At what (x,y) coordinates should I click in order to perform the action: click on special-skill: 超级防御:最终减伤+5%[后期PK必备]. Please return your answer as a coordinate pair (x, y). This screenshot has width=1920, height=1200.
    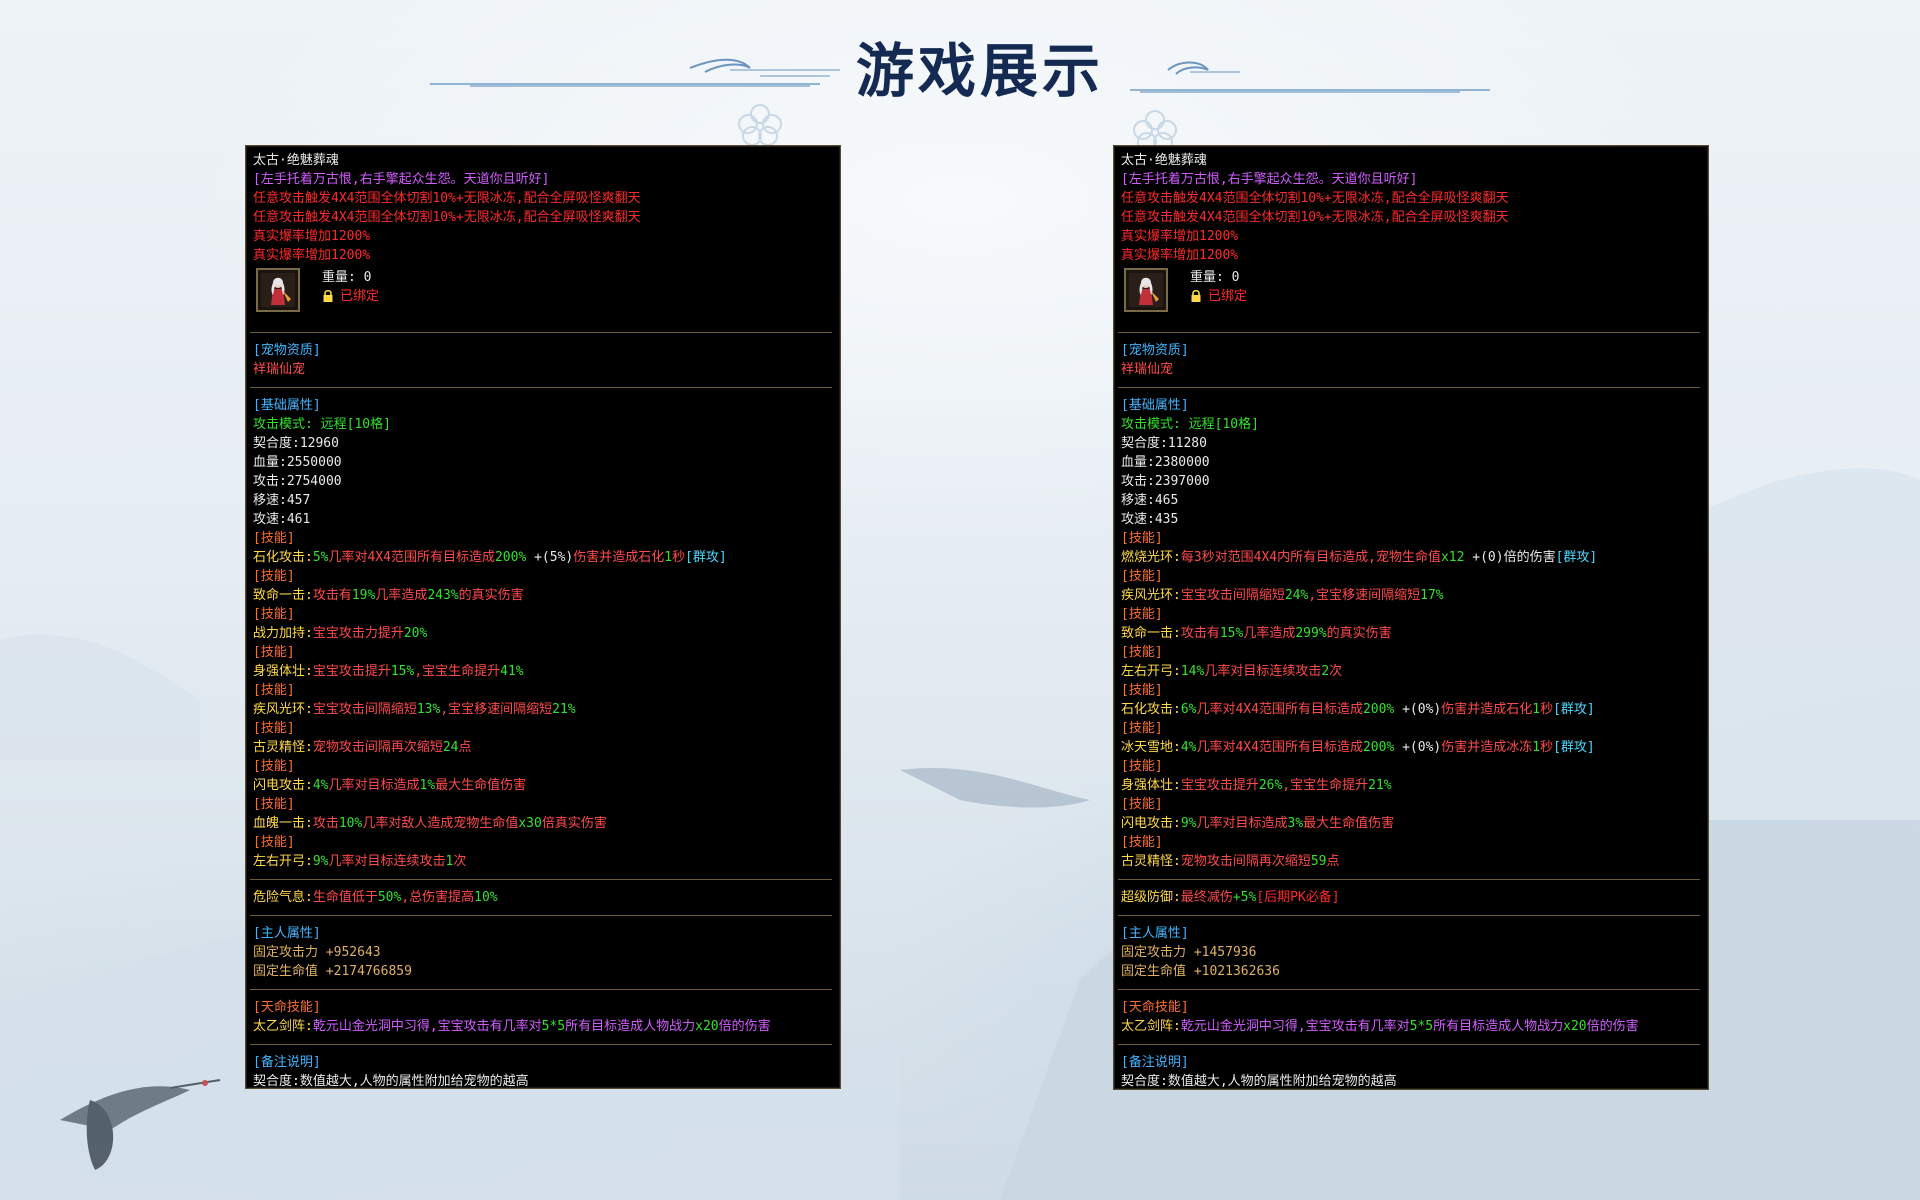
    Looking at the image, I should click on (1230, 897).